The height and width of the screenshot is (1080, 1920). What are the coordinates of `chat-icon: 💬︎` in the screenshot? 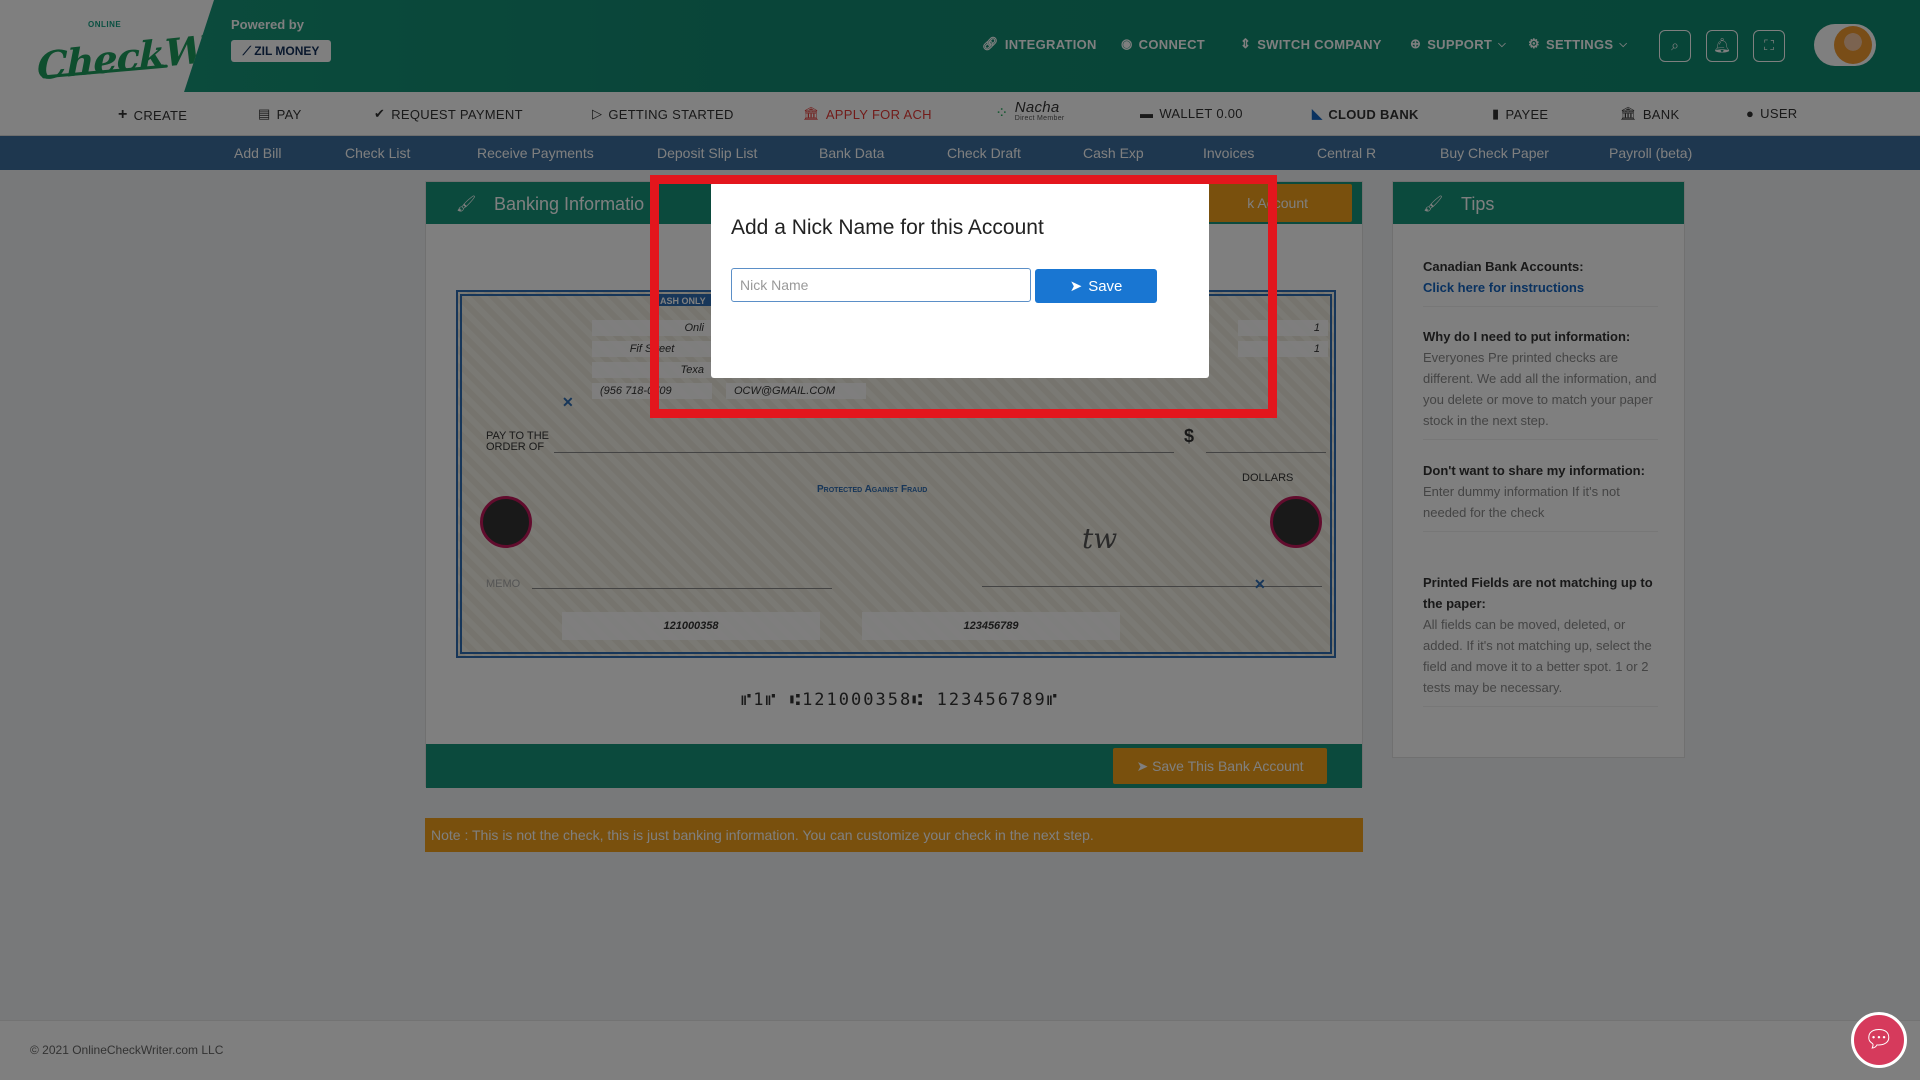 It's located at (1879, 1039).